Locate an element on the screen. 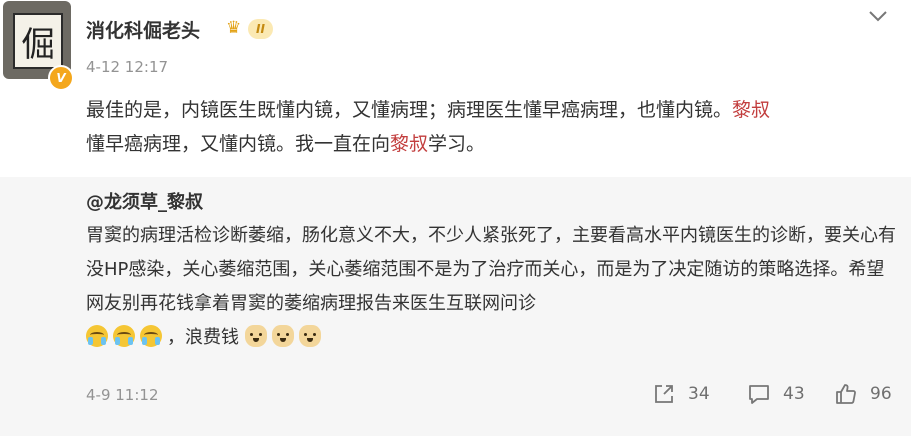 The width and height of the screenshot is (911, 436). thumbs-up-icon is located at coordinates (846, 394).